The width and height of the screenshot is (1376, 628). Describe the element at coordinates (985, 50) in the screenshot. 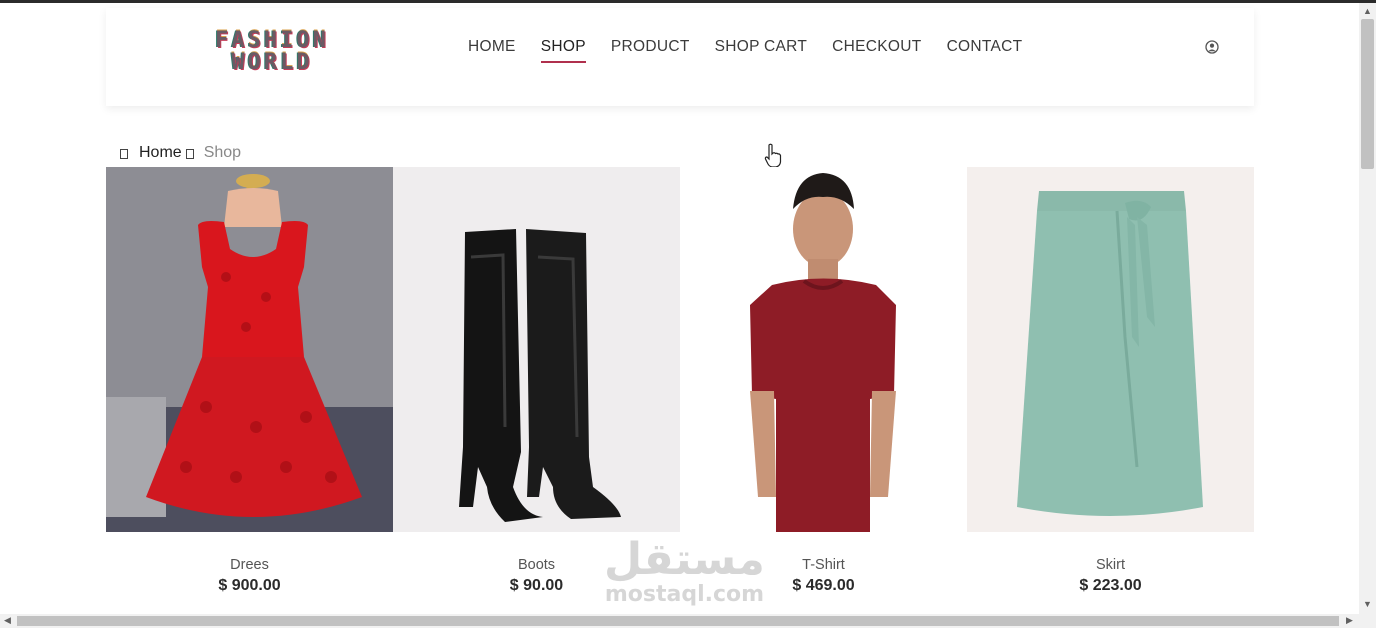

I see `nav-contact: CONTACT` at that location.